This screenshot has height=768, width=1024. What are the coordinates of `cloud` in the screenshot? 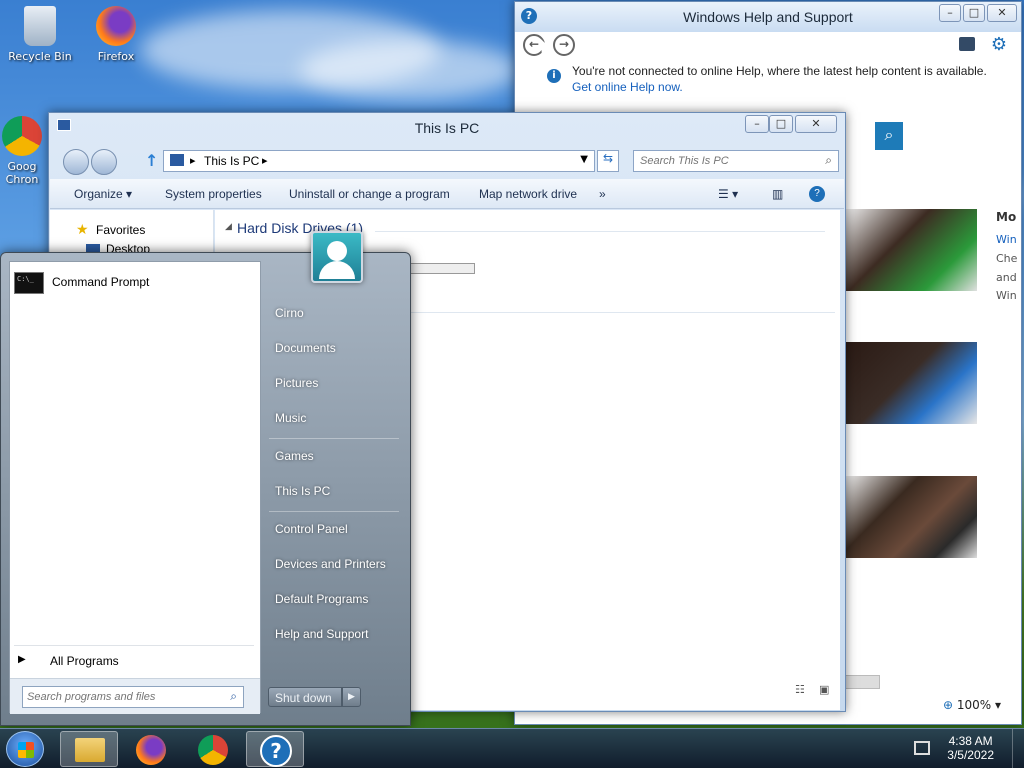 It's located at (410, 70).